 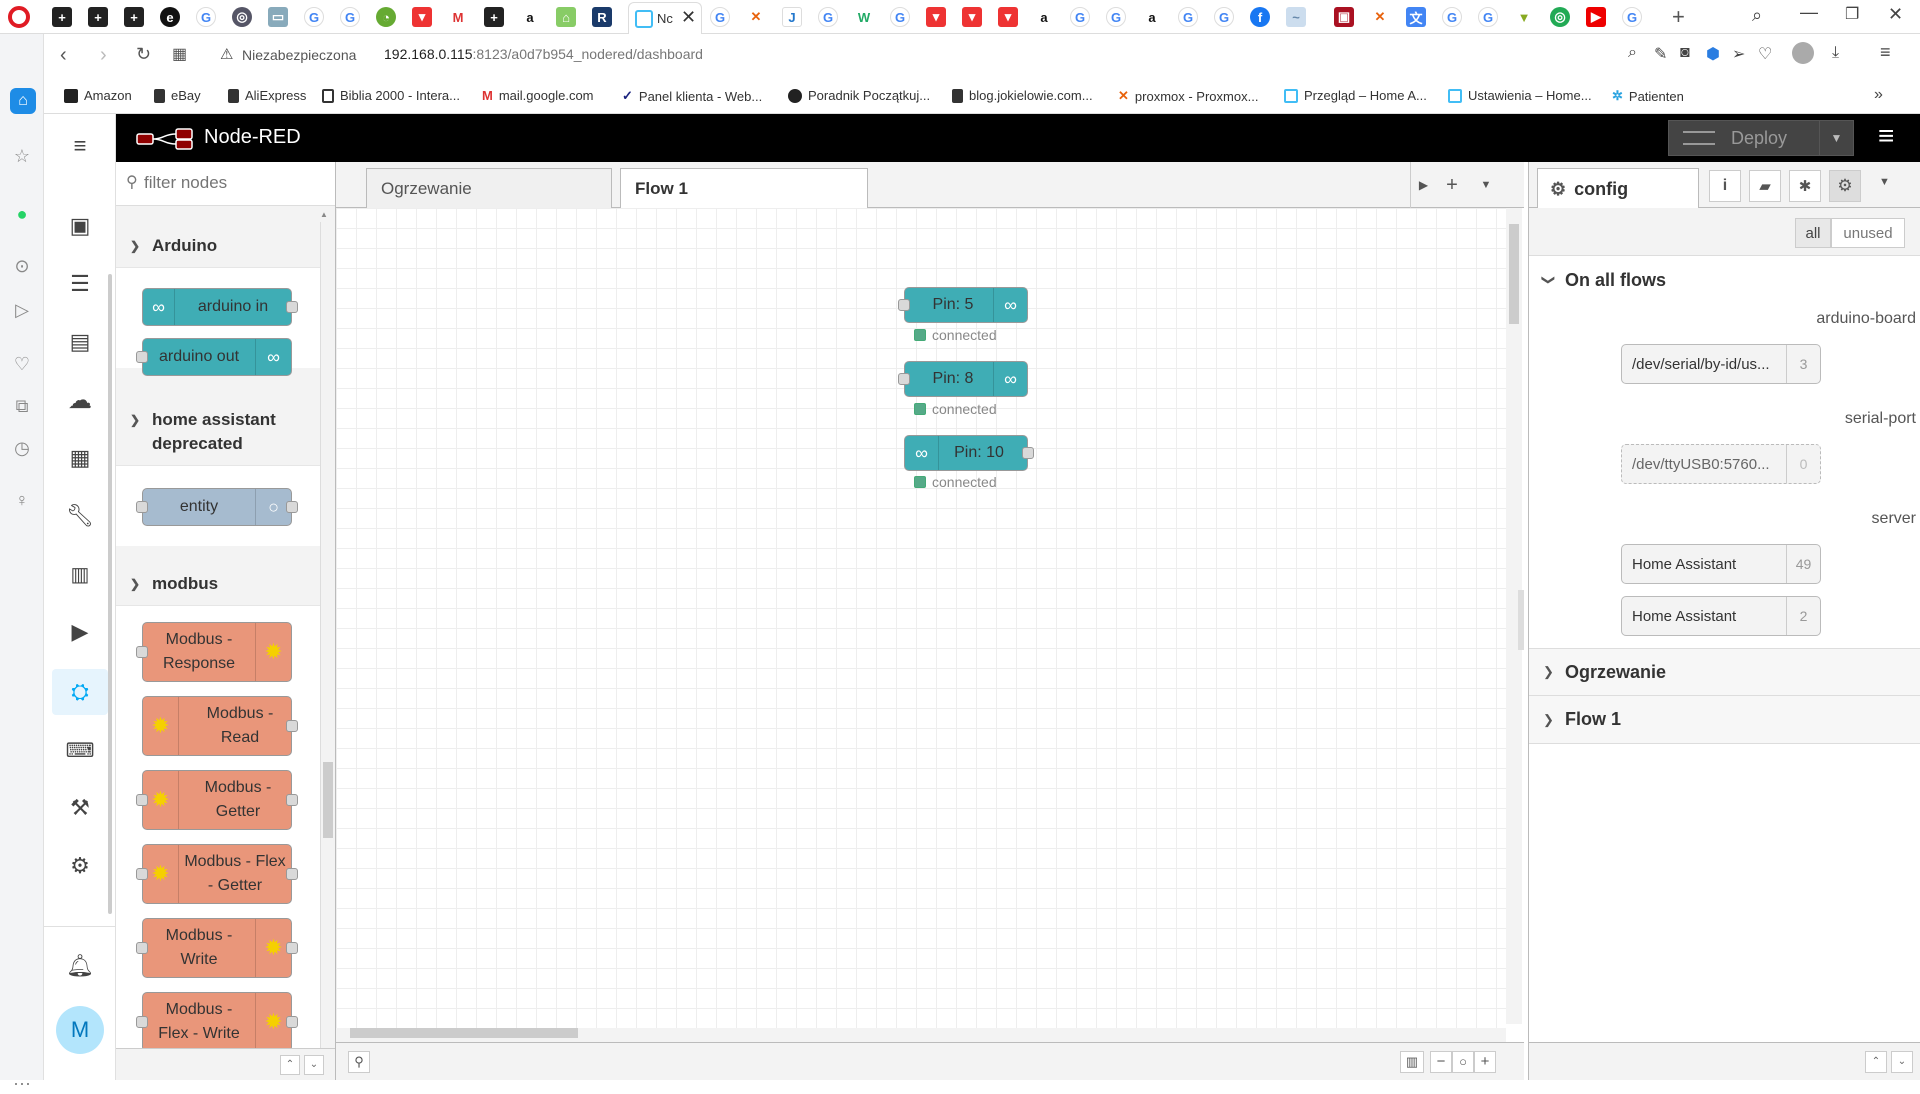 What do you see at coordinates (1596, 17) in the screenshot?
I see `tab-favicon-icon: ▶` at bounding box center [1596, 17].